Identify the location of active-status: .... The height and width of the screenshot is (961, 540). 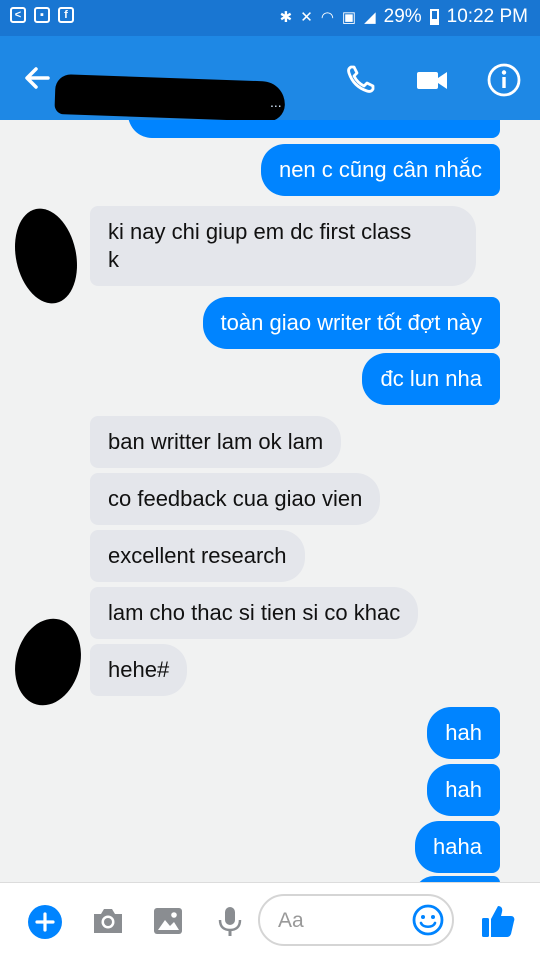
(276, 102).